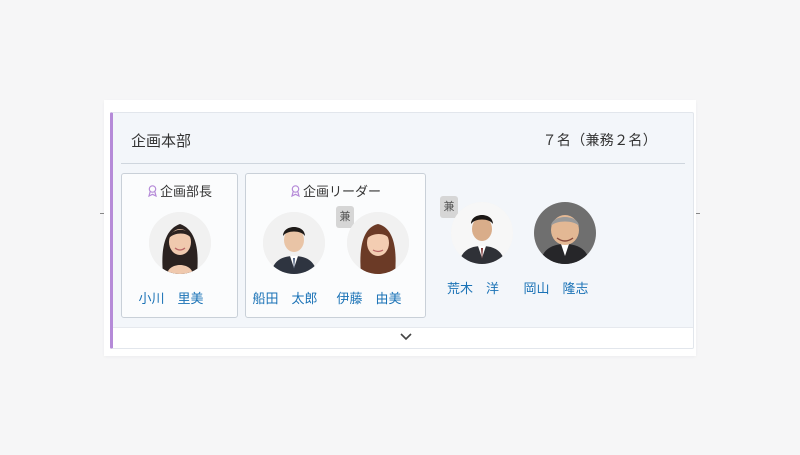 Image resolution: width=800 pixels, height=455 pixels. I want to click on member-name: 伊藤 由美, so click(369, 297).